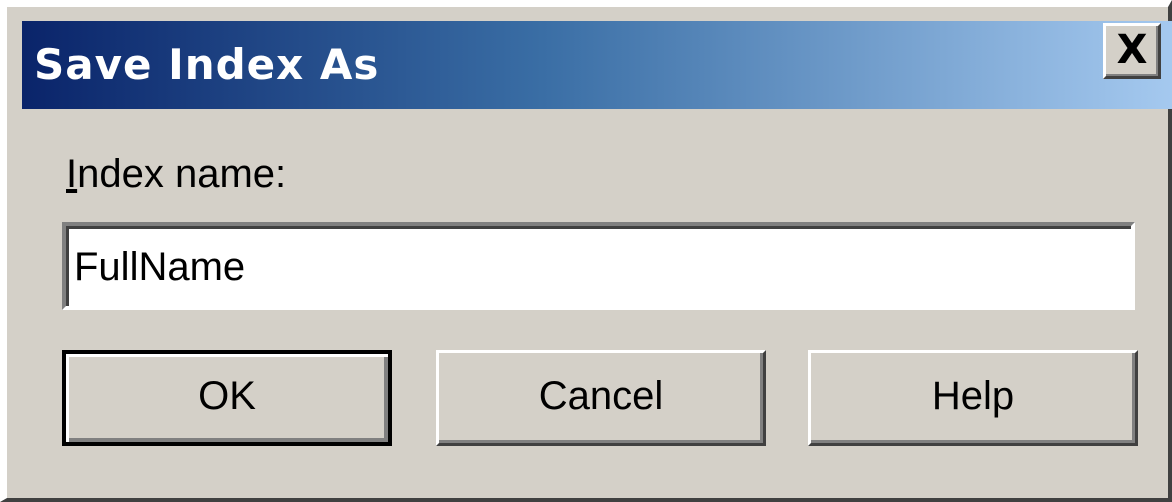 The height and width of the screenshot is (502, 1172). What do you see at coordinates (973, 398) in the screenshot?
I see `help-button: Help` at bounding box center [973, 398].